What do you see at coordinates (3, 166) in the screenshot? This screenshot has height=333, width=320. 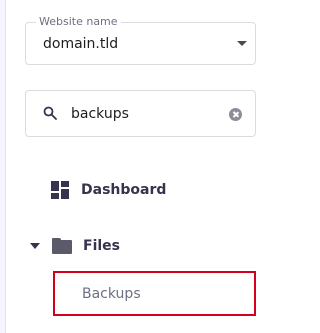 I see `sidebar-edge` at bounding box center [3, 166].